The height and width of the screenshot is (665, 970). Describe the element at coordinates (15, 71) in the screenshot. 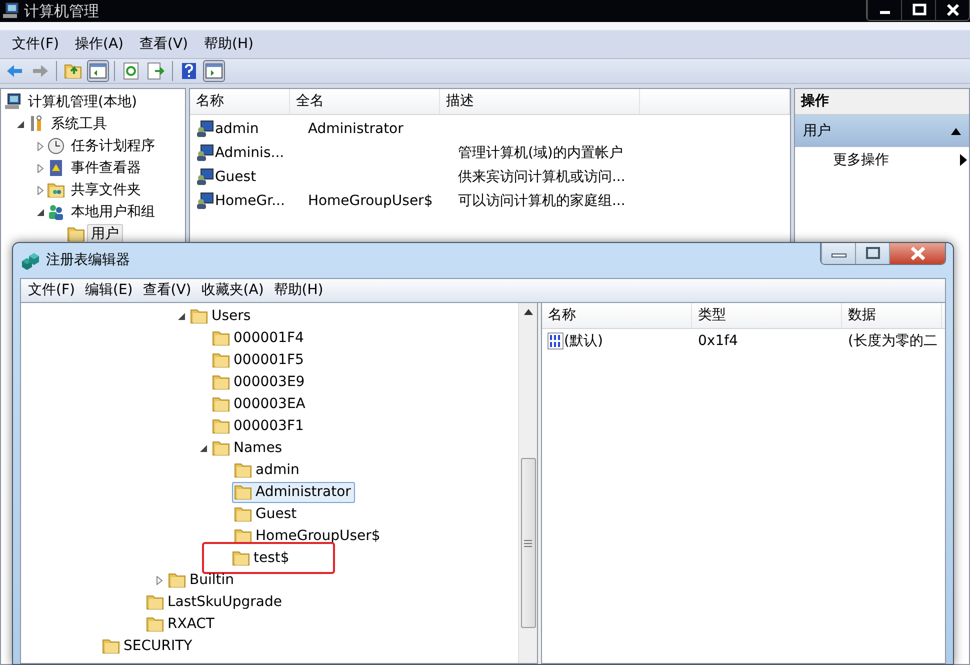

I see `back-arrow-icon` at that location.